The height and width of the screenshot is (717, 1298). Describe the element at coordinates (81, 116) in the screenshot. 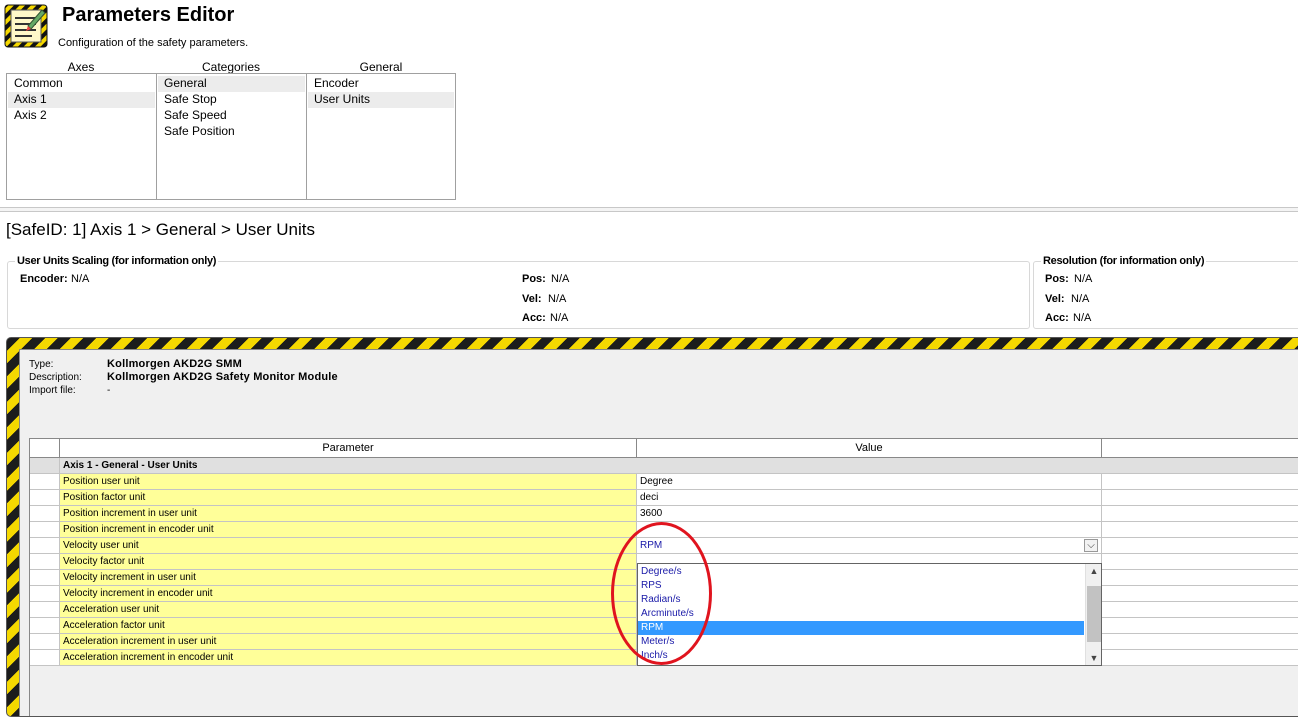

I see `axes-item-axis-2: Axis 2` at that location.